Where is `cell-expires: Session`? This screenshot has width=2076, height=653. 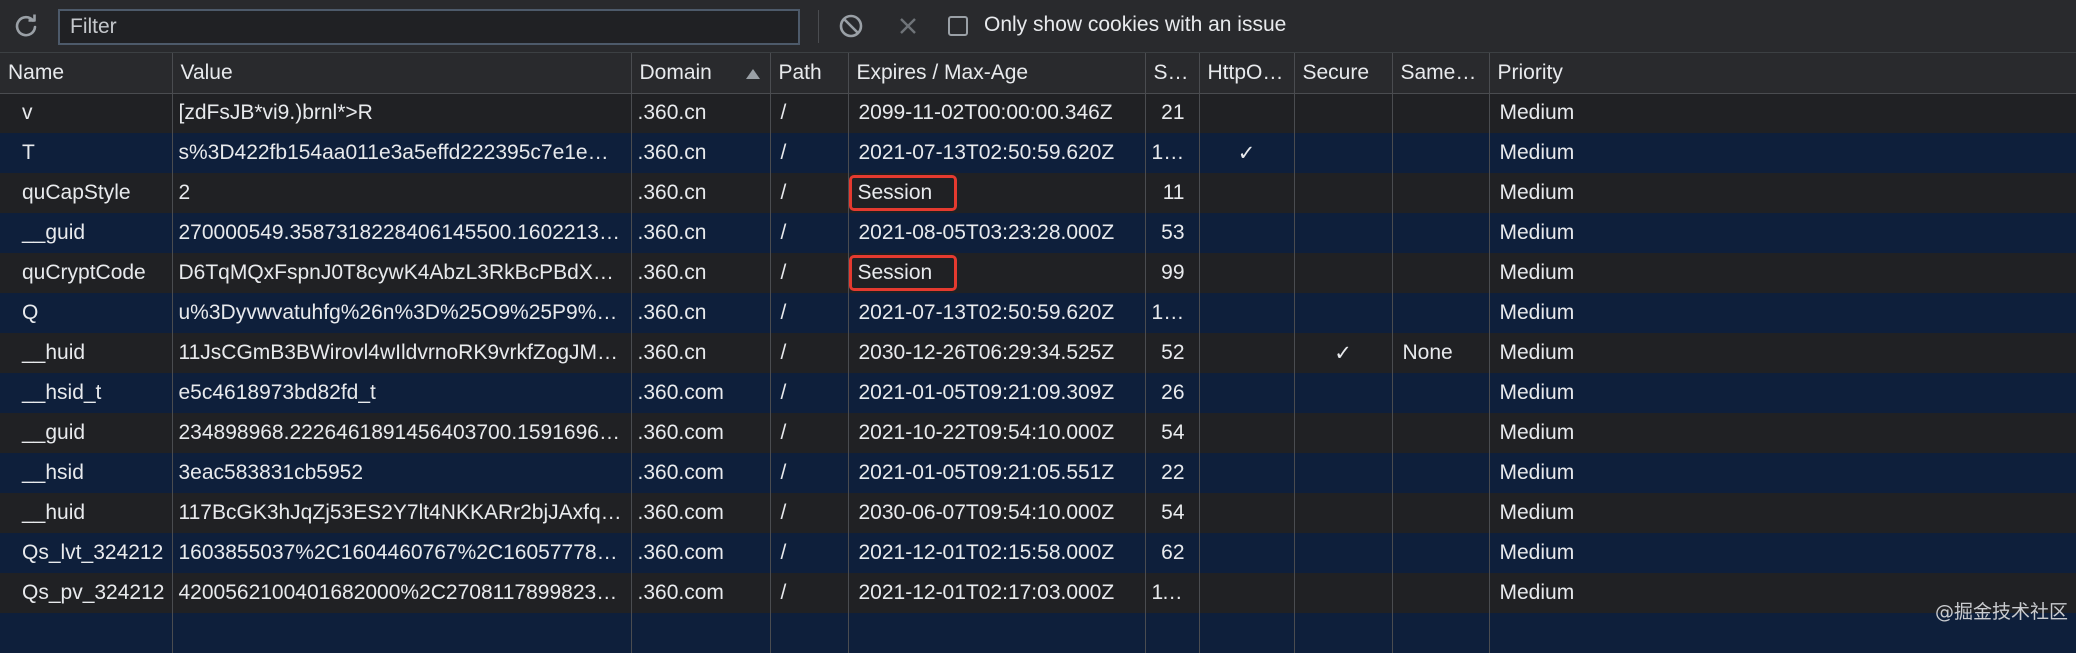 cell-expires: Session is located at coordinates (997, 193).